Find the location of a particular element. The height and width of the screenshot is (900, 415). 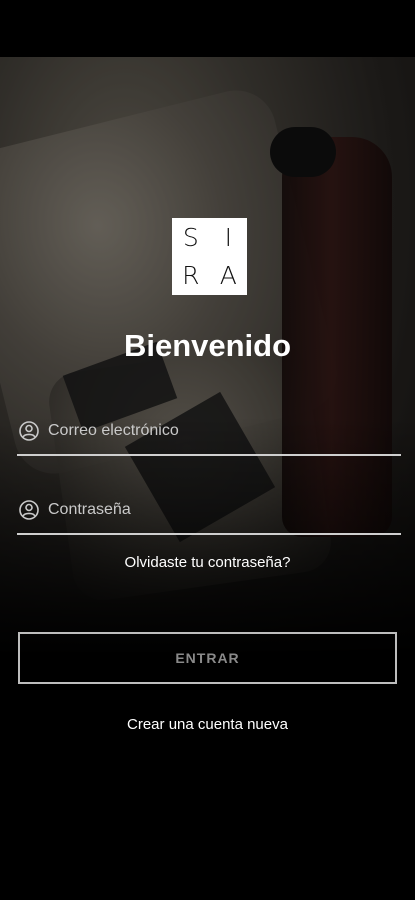

email-input is located at coordinates (208, 431).